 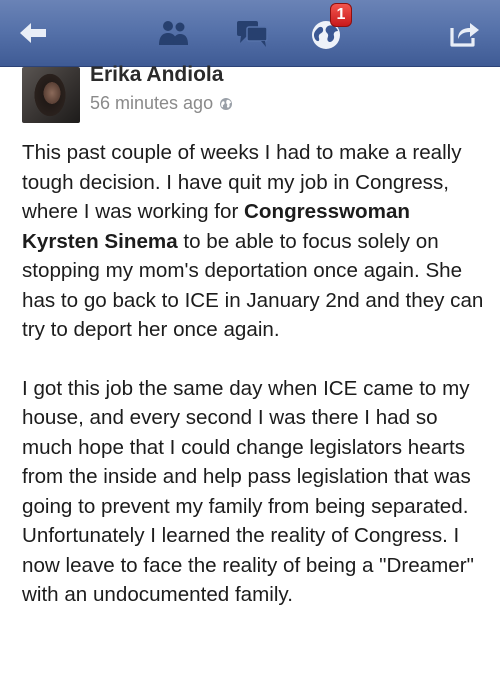 I want to click on post-header: Erika Andiola 56 minutes ago, so click(x=250, y=95).